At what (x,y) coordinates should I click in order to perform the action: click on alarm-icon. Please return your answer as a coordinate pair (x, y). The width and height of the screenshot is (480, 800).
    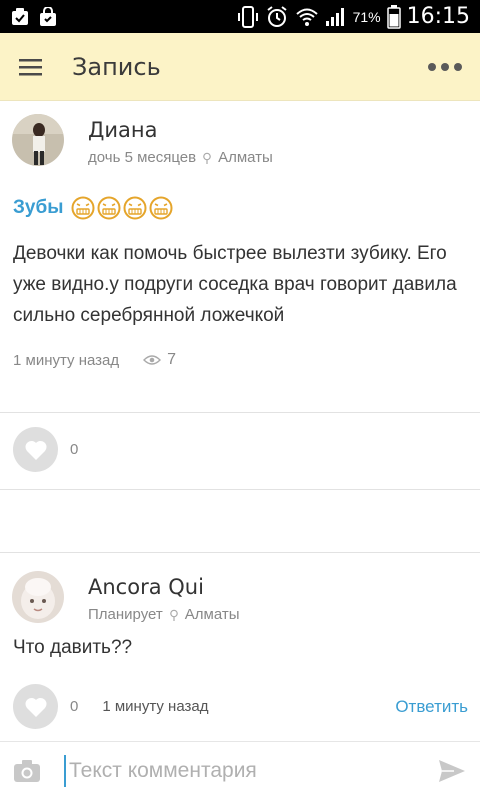
    Looking at the image, I should click on (276, 16).